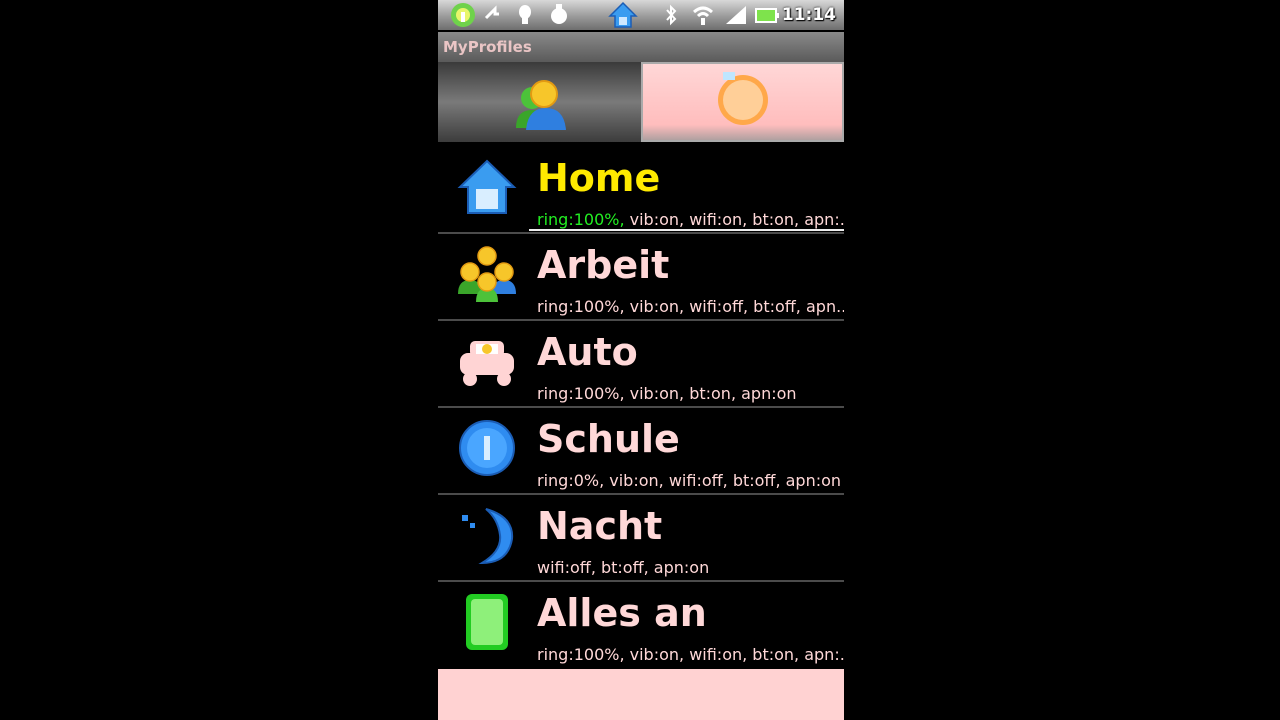 This screenshot has height=720, width=1280. What do you see at coordinates (600, 526) in the screenshot?
I see `profile-name: Nacht` at bounding box center [600, 526].